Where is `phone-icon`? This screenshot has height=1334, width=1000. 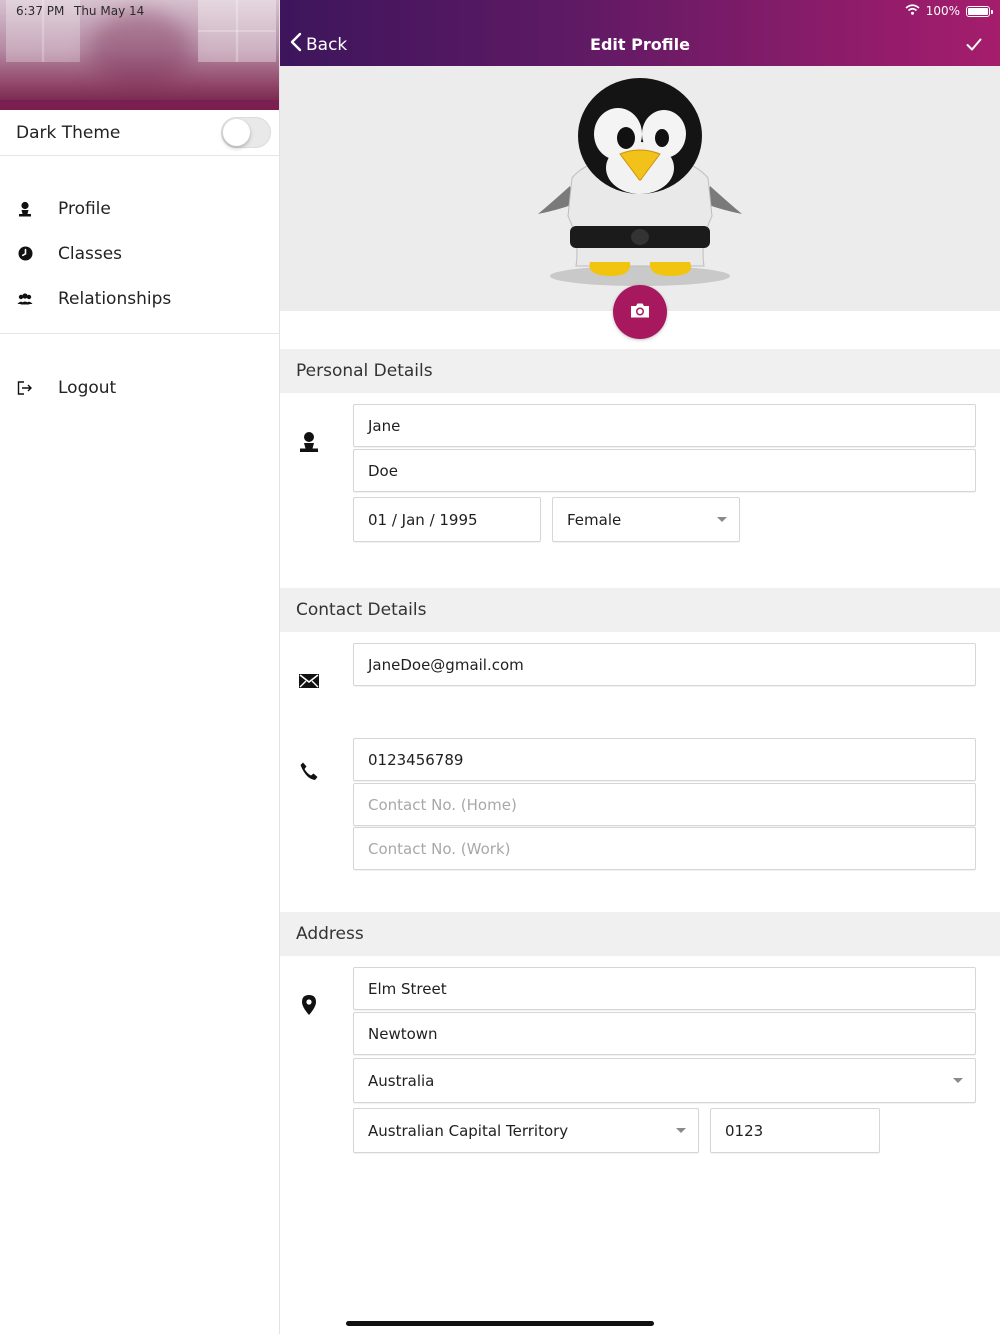
phone-icon is located at coordinates (309, 771).